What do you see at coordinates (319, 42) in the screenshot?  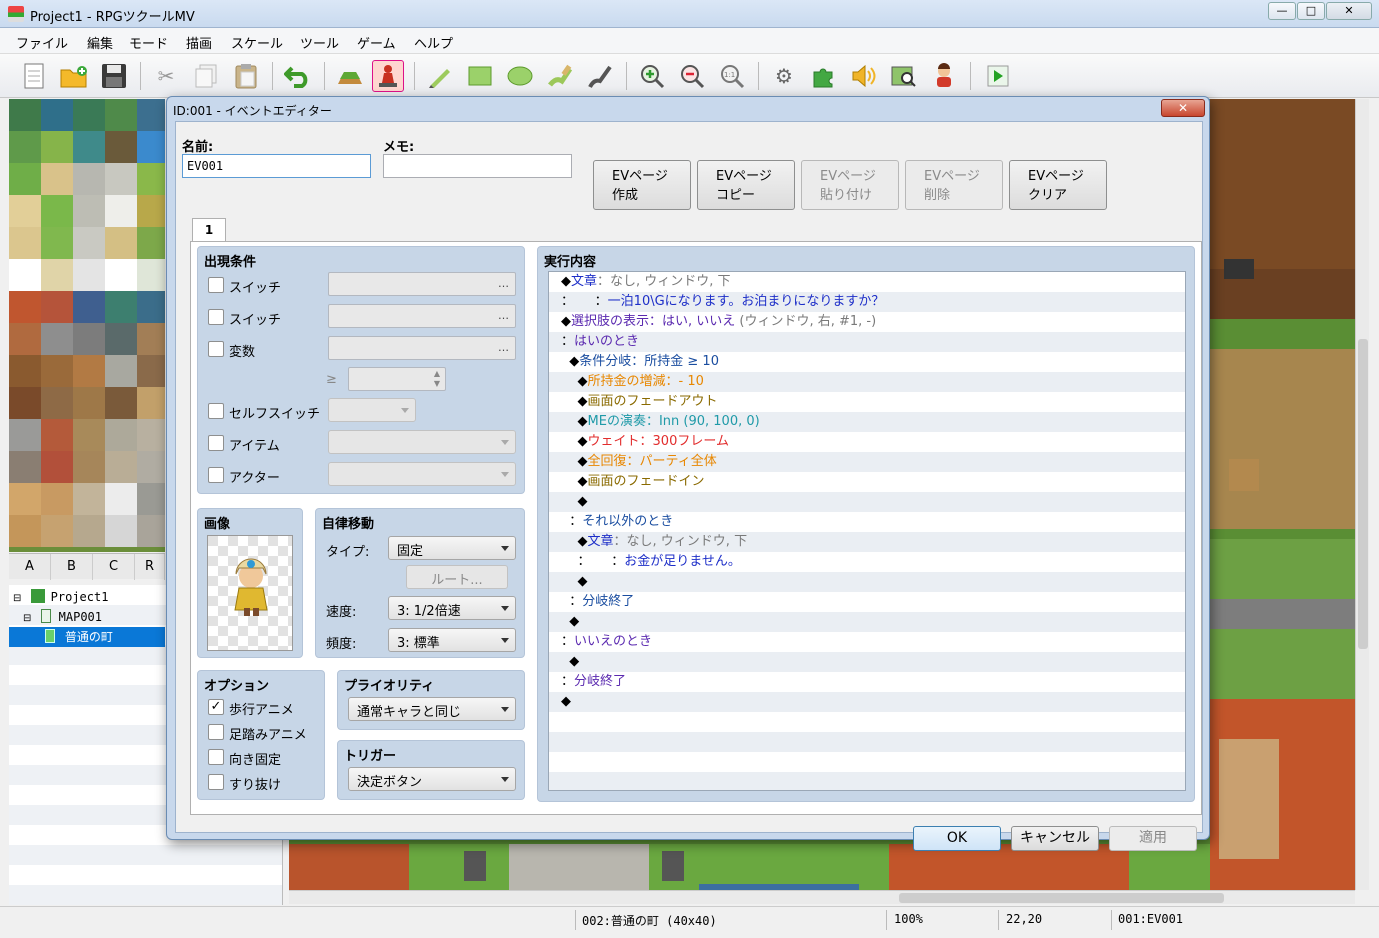 I see `menu-tools: ツール` at bounding box center [319, 42].